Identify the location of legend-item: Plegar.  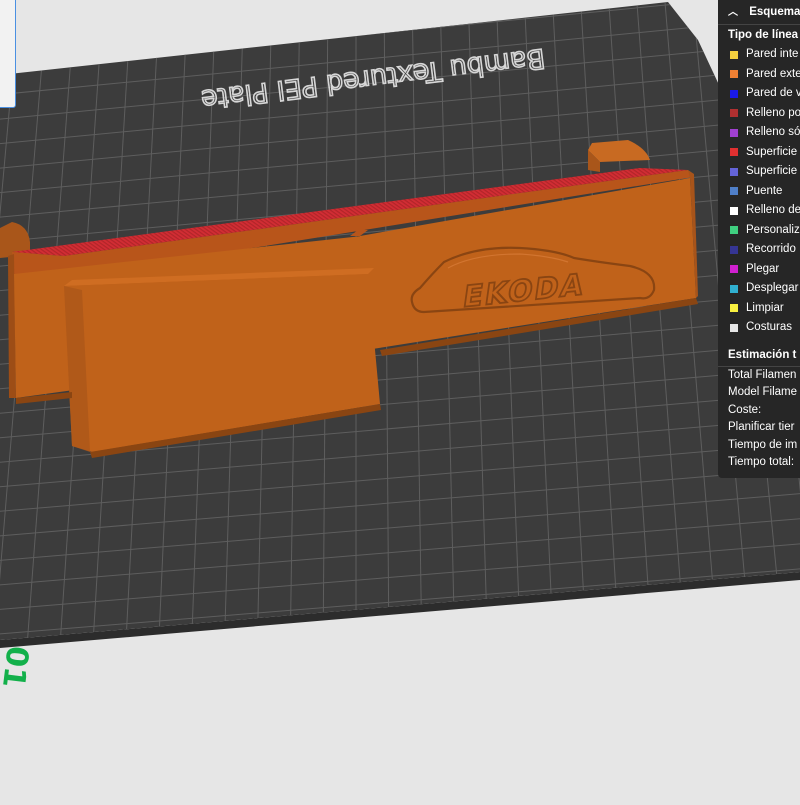
(759, 270).